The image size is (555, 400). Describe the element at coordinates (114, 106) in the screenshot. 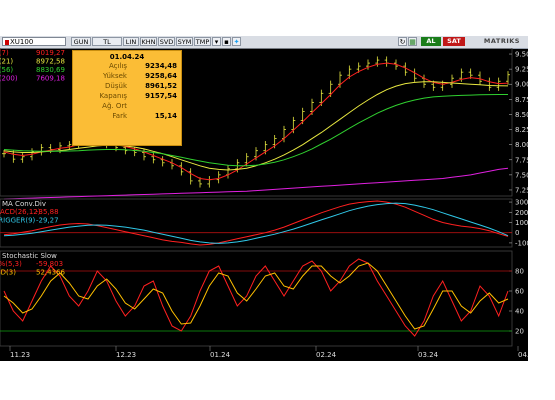

I see `tooltip-key: Ağ. Ort` at that location.